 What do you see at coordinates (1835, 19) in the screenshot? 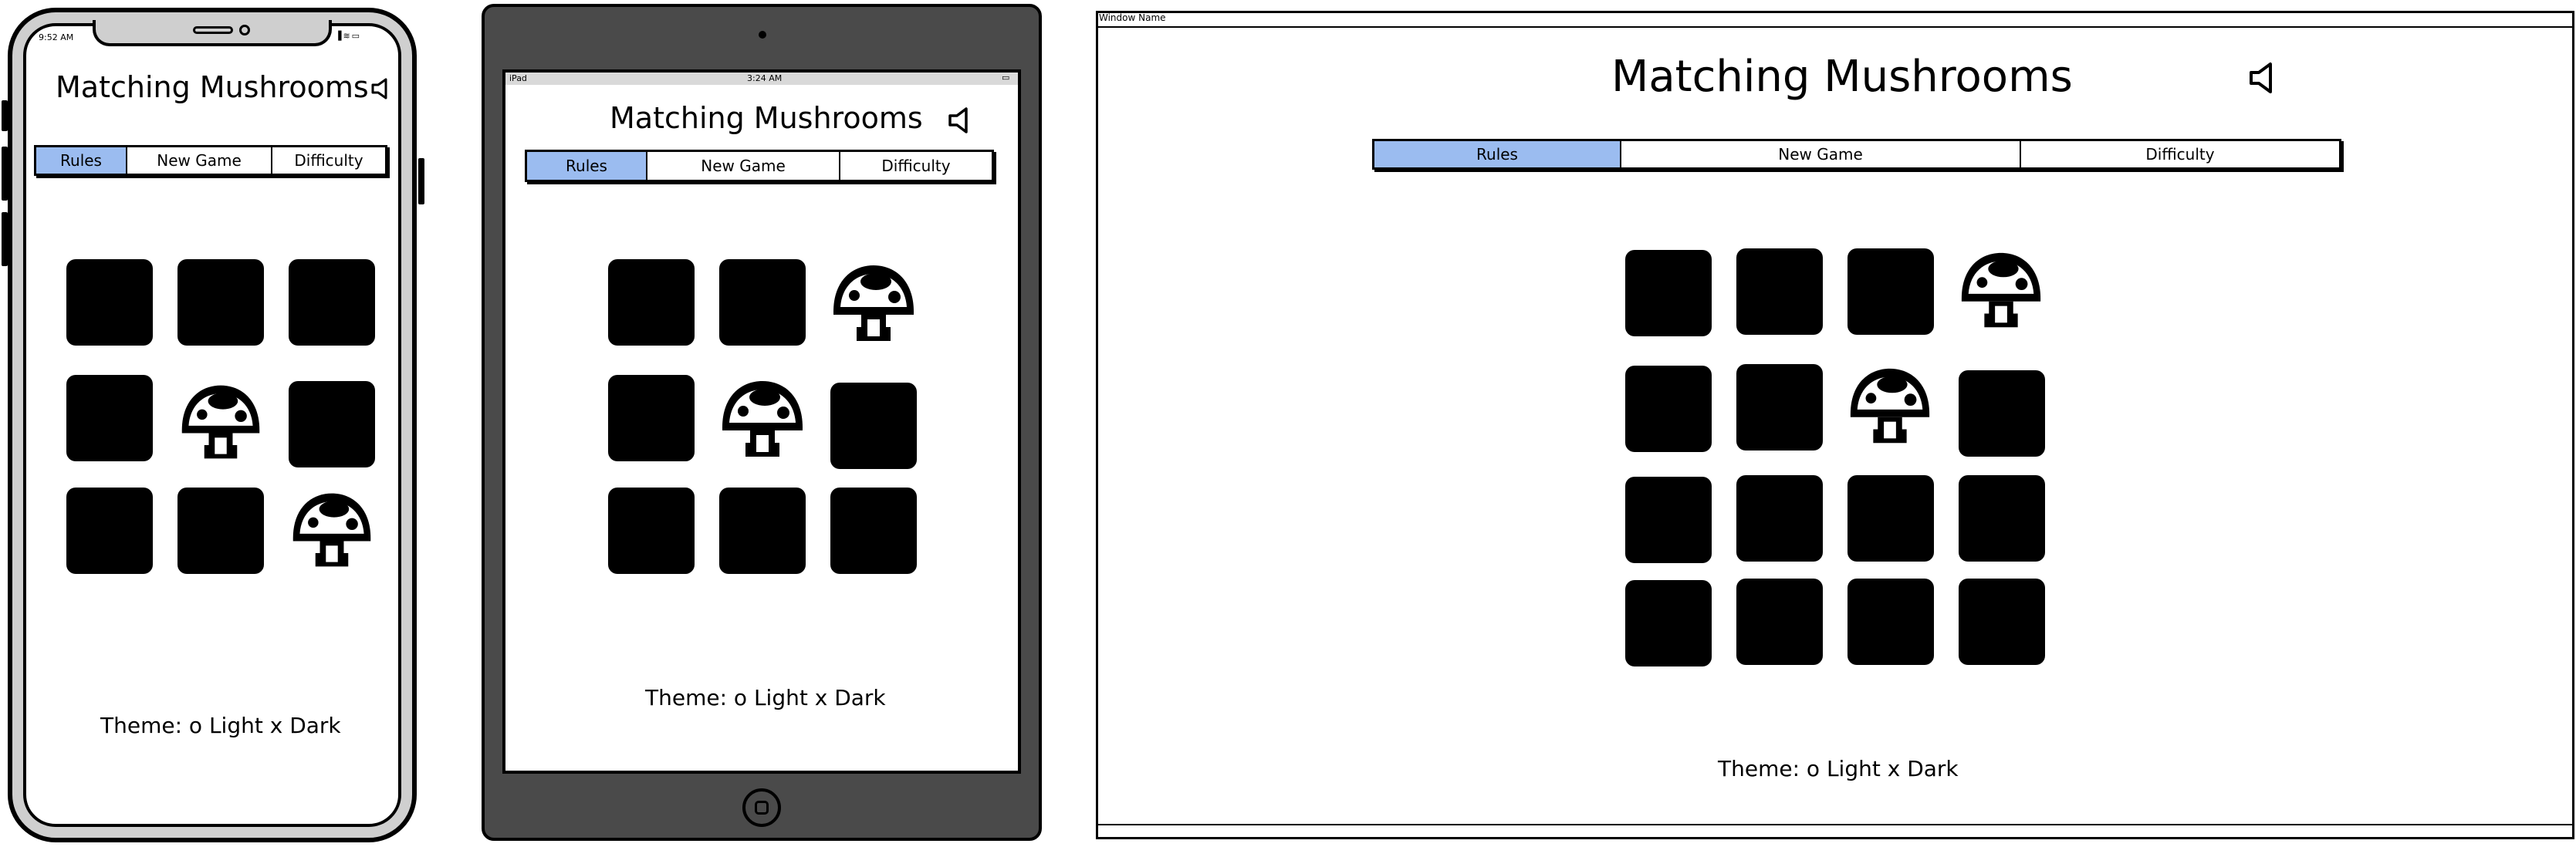
I see `window-title-bar` at bounding box center [1835, 19].